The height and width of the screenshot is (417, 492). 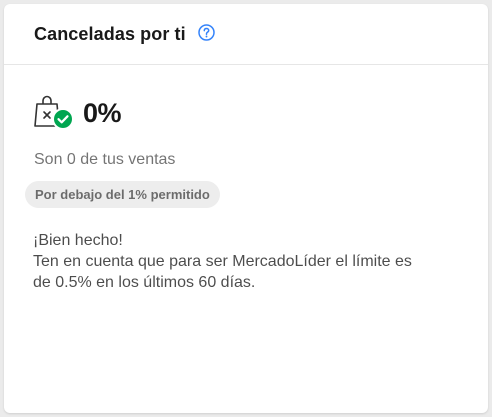 I want to click on shopping-bag-cancel-check-icon, so click(x=55, y=113).